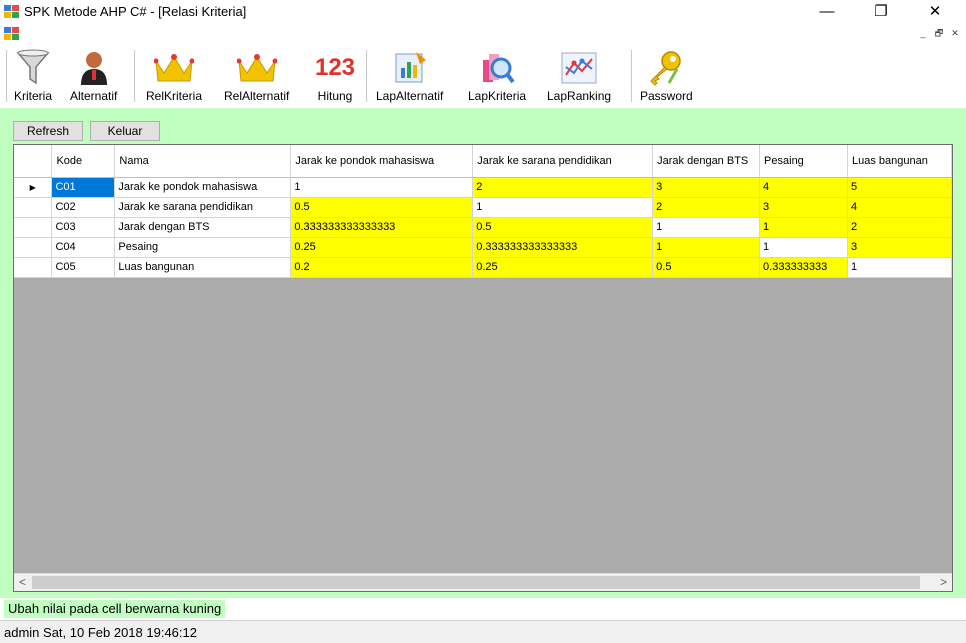  Describe the element at coordinates (804, 161) in the screenshot. I see `column-header-c04: Pesaing` at that location.